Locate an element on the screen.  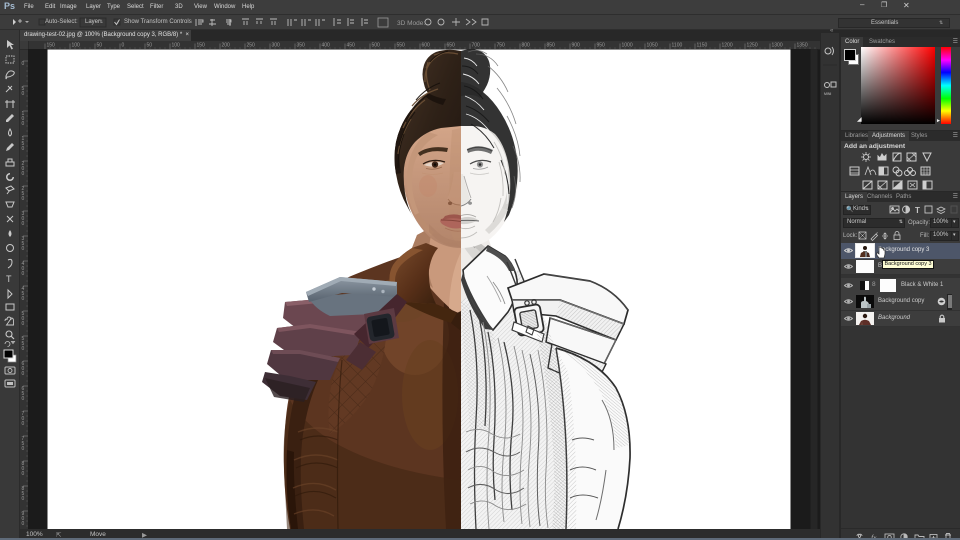
svg-text: 900 is located at coordinates (576, 46).